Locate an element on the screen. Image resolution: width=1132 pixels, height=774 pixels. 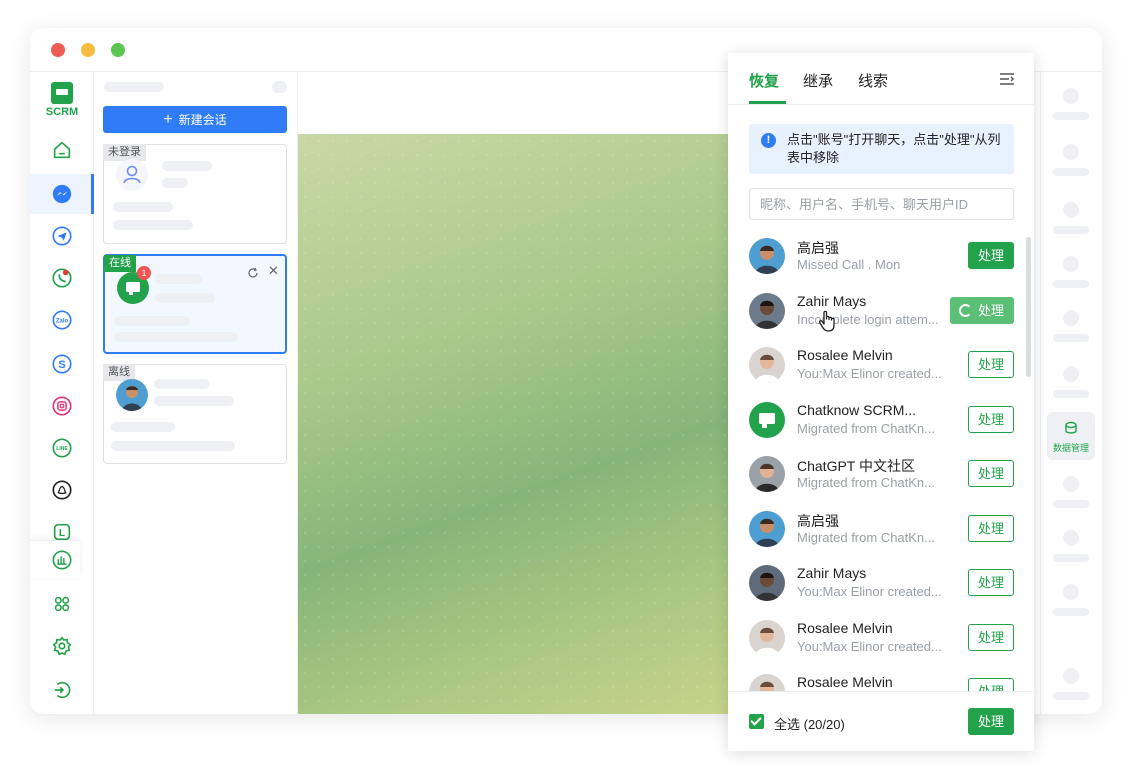
info-notice: ! 点击"账号"打开聊天，点击"处理"从列表中移除 is located at coordinates (881, 149).